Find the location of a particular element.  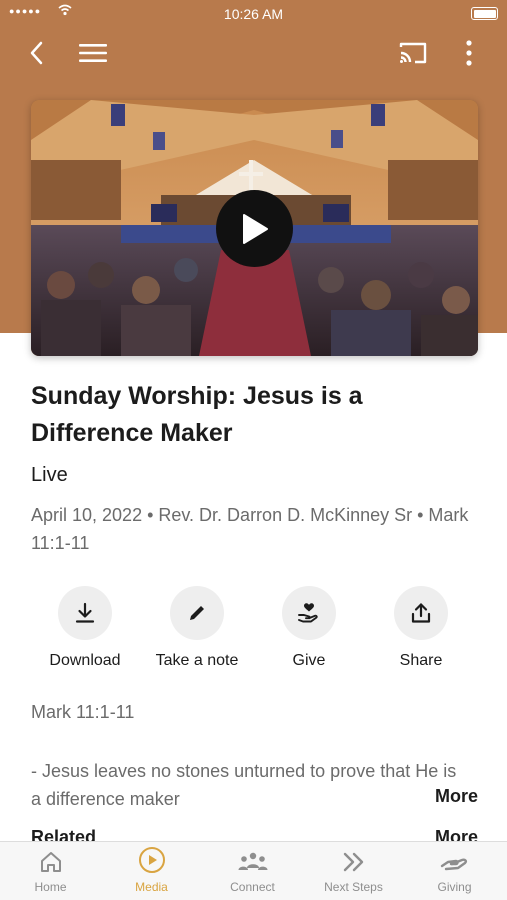

related-more-link: More is located at coordinates (456, 834).